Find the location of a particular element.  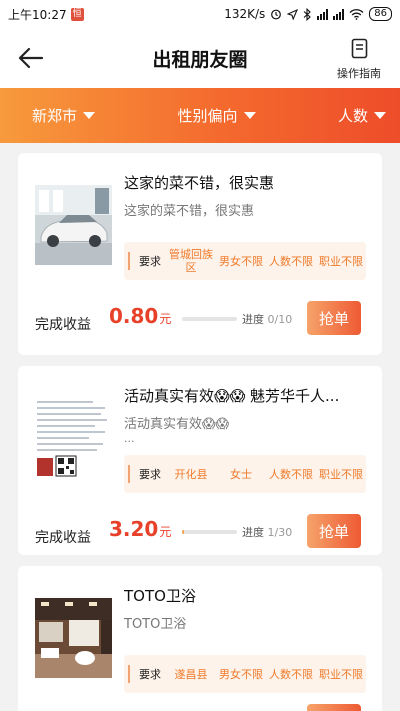

page-title: 出租朋友圈 is located at coordinates (200, 59).